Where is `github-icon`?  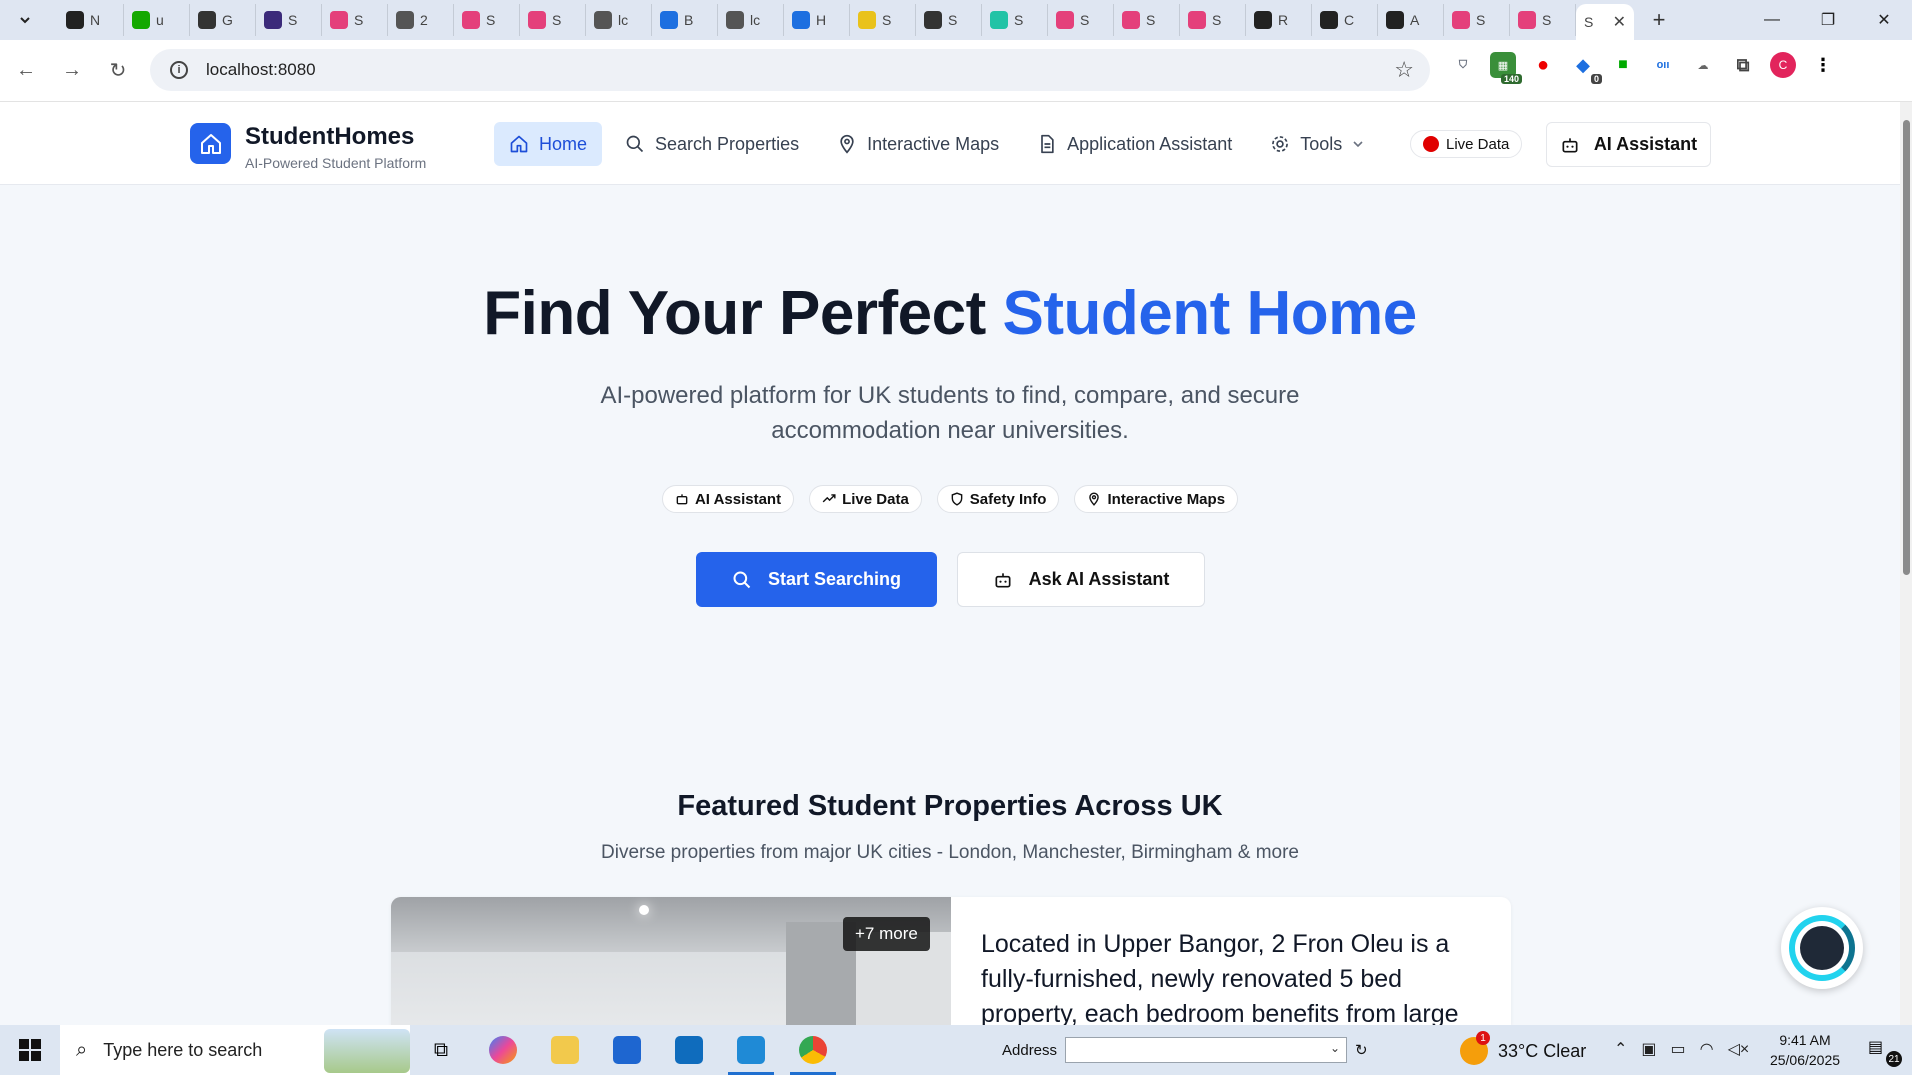 github-icon is located at coordinates (75, 20).